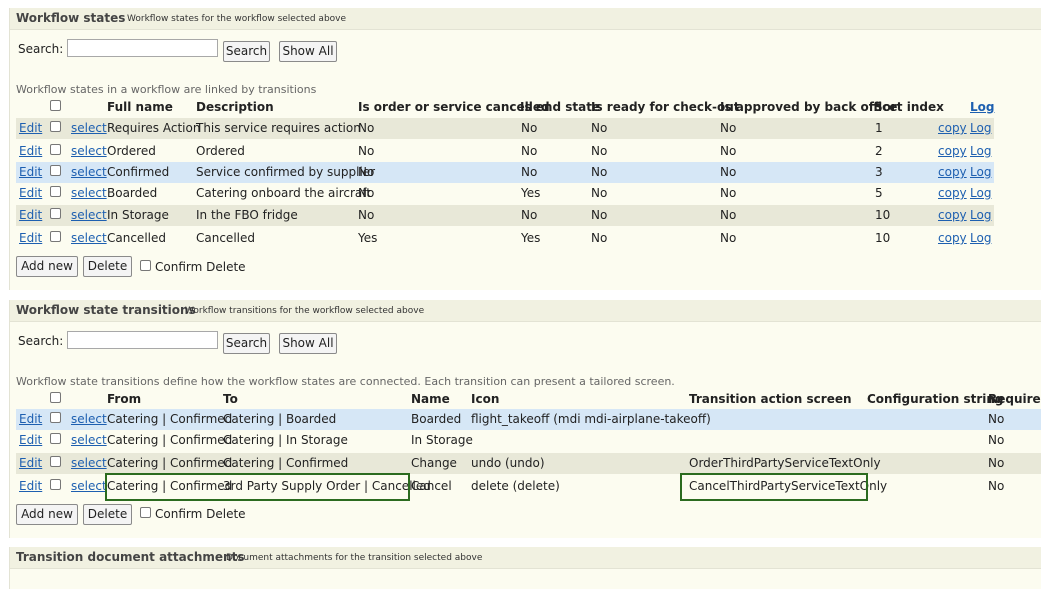 This screenshot has width=1041, height=589. Describe the element at coordinates (366, 193) in the screenshot. I see `cancelled-cell: No` at that location.